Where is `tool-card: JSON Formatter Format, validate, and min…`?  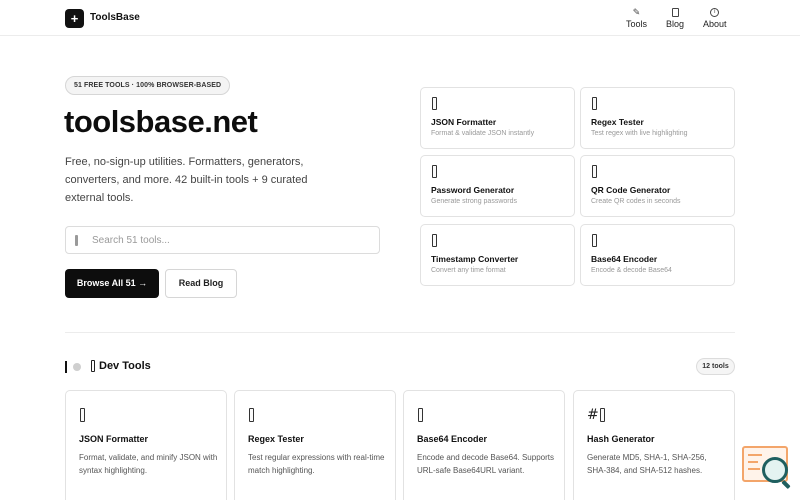
tool-card: JSON Formatter Format, validate, and min… is located at coordinates (146, 445).